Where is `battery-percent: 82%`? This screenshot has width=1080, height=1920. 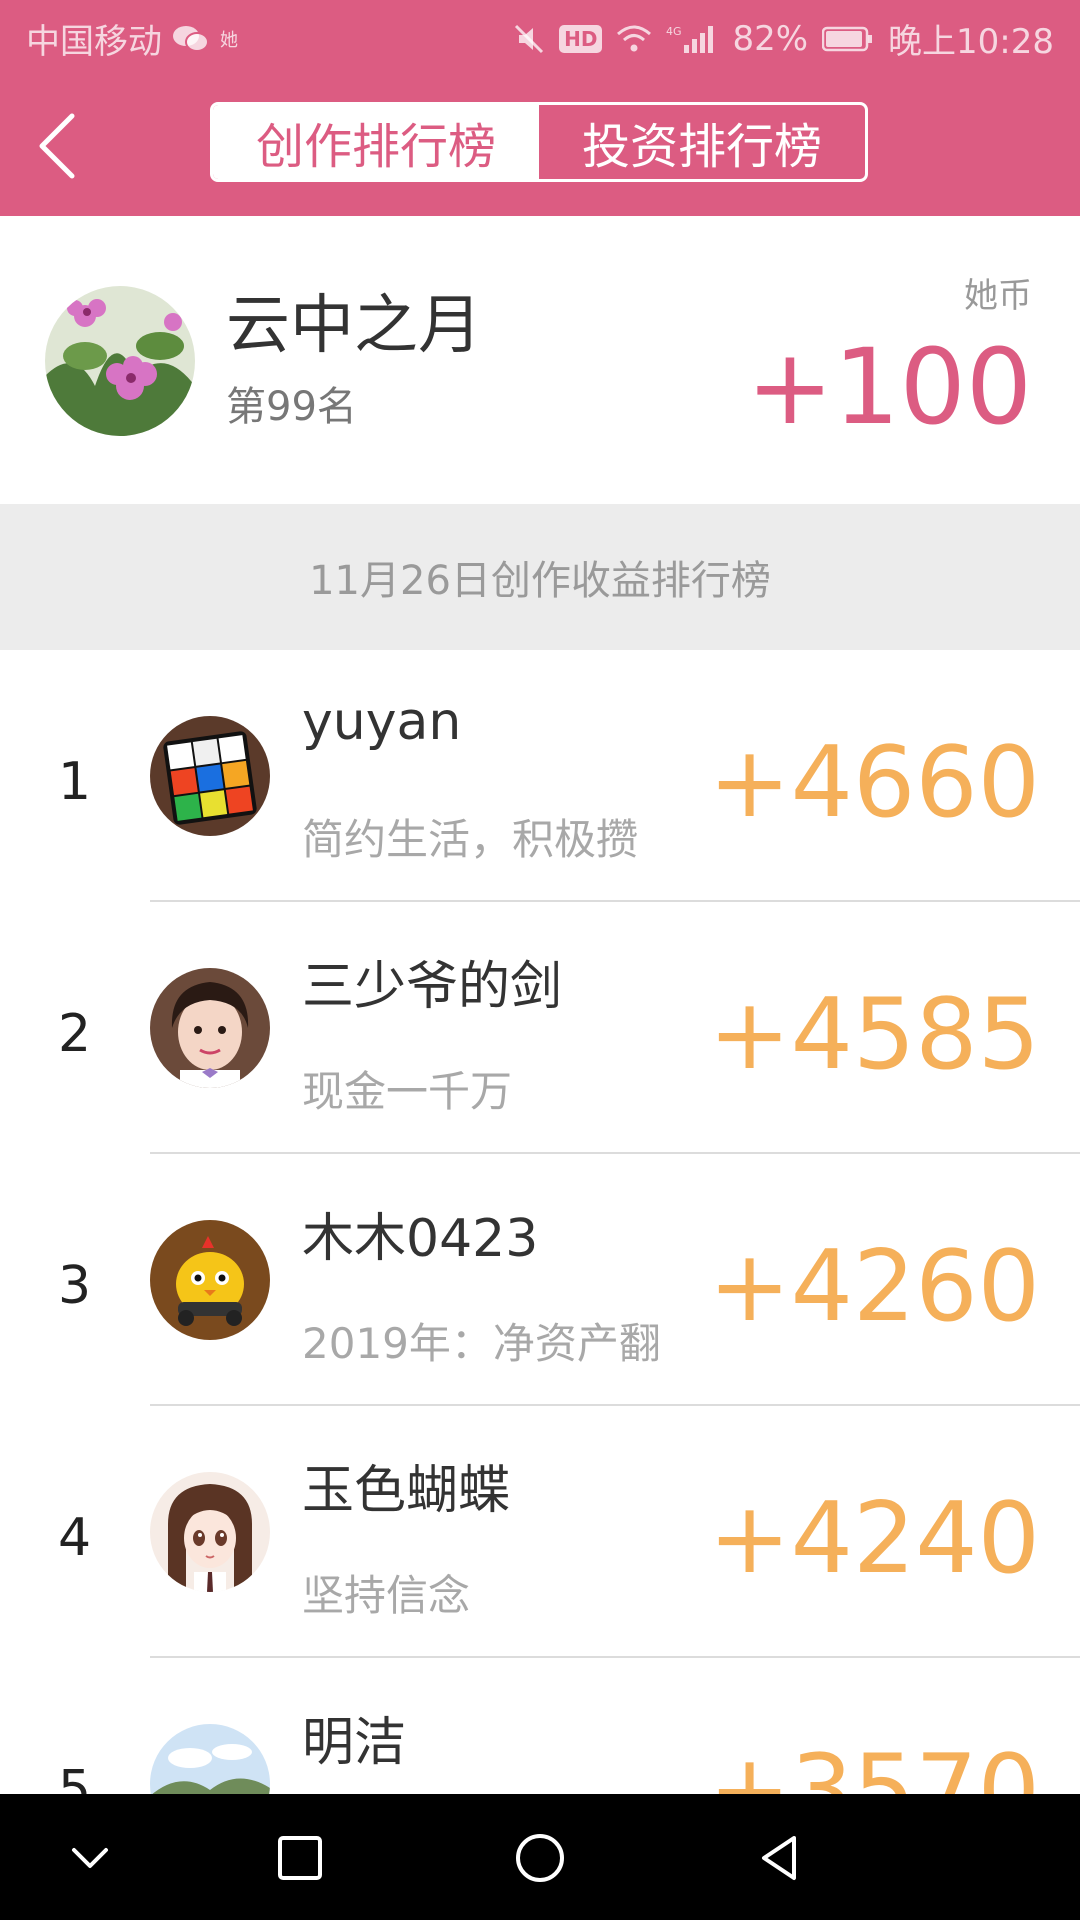
battery-percent: 82% is located at coordinates (770, 38).